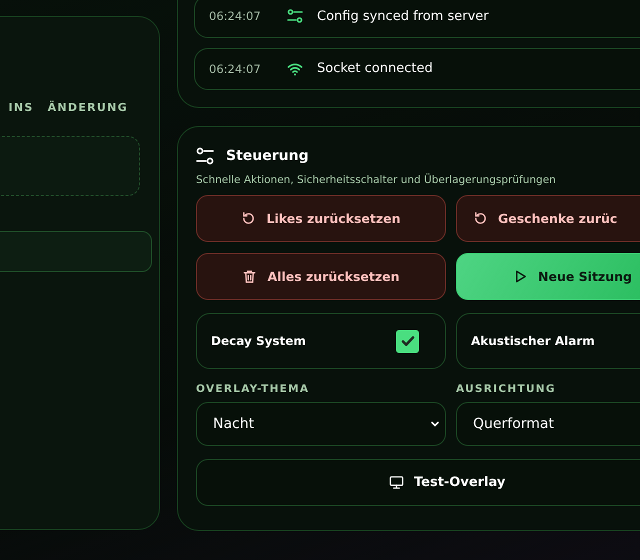  What do you see at coordinates (375, 68) in the screenshot?
I see `log-message: Socket connected` at bounding box center [375, 68].